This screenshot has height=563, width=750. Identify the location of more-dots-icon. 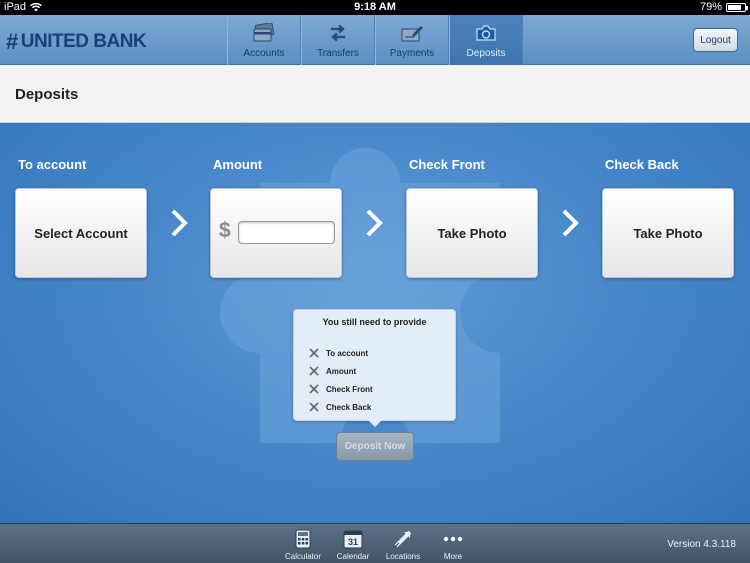
(453, 539).